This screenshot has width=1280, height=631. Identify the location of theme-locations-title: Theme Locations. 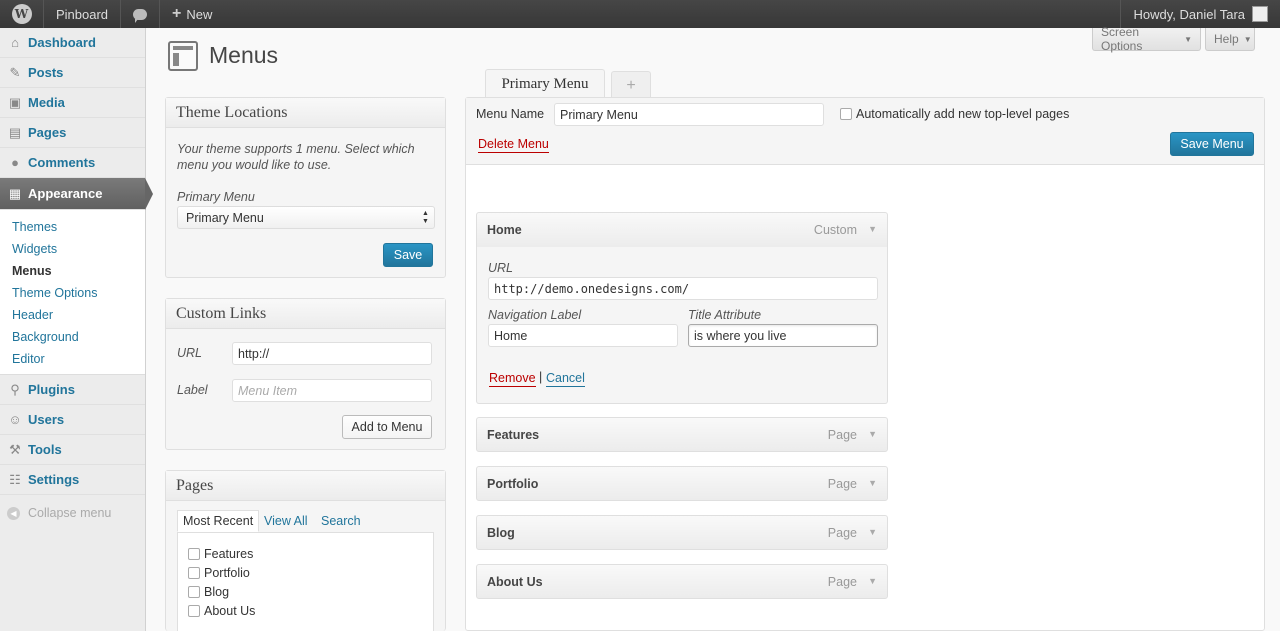
(305, 113).